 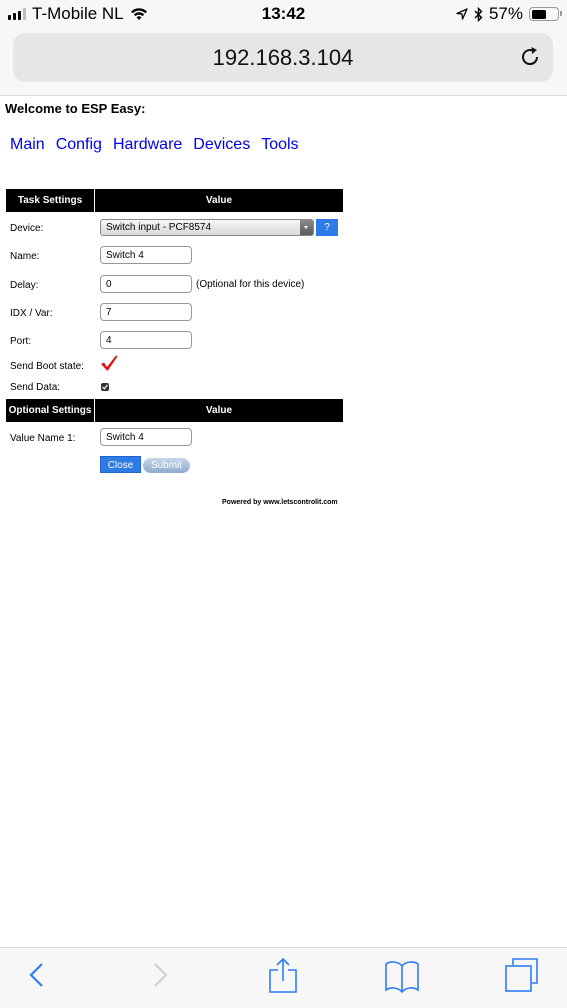 What do you see at coordinates (50, 200) in the screenshot?
I see `task-settings-header-label: Task Settings` at bounding box center [50, 200].